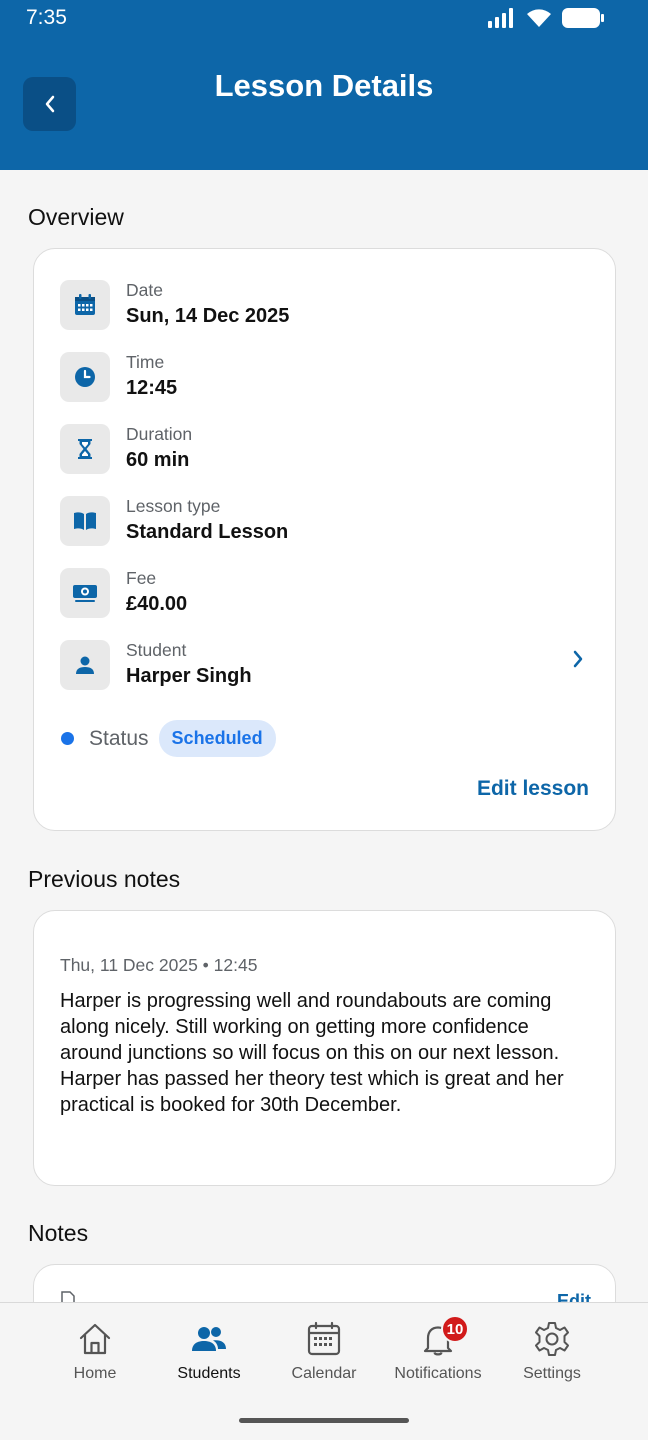  What do you see at coordinates (85, 376) in the screenshot?
I see `clock-icon` at bounding box center [85, 376].